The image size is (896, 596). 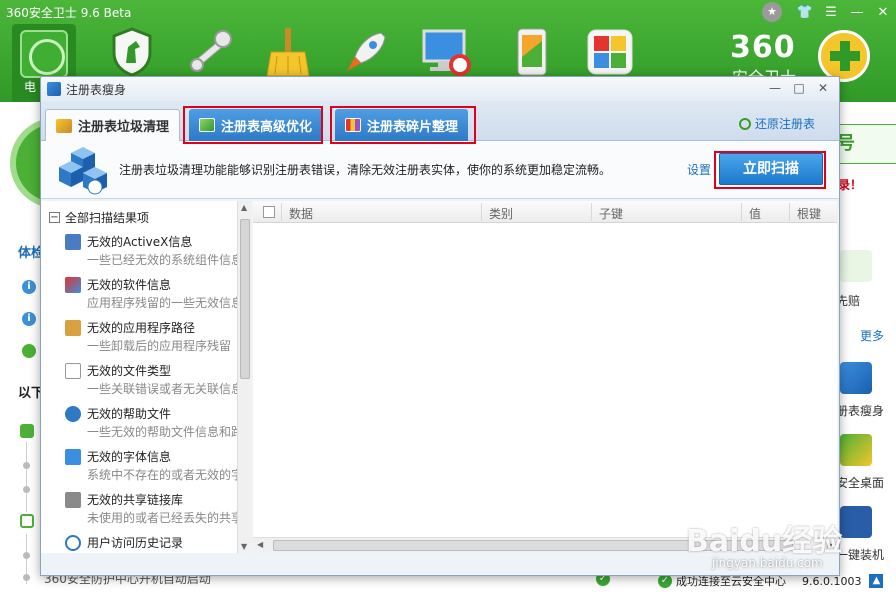 I want to click on registry-cubes-icon, so click(x=83, y=171).